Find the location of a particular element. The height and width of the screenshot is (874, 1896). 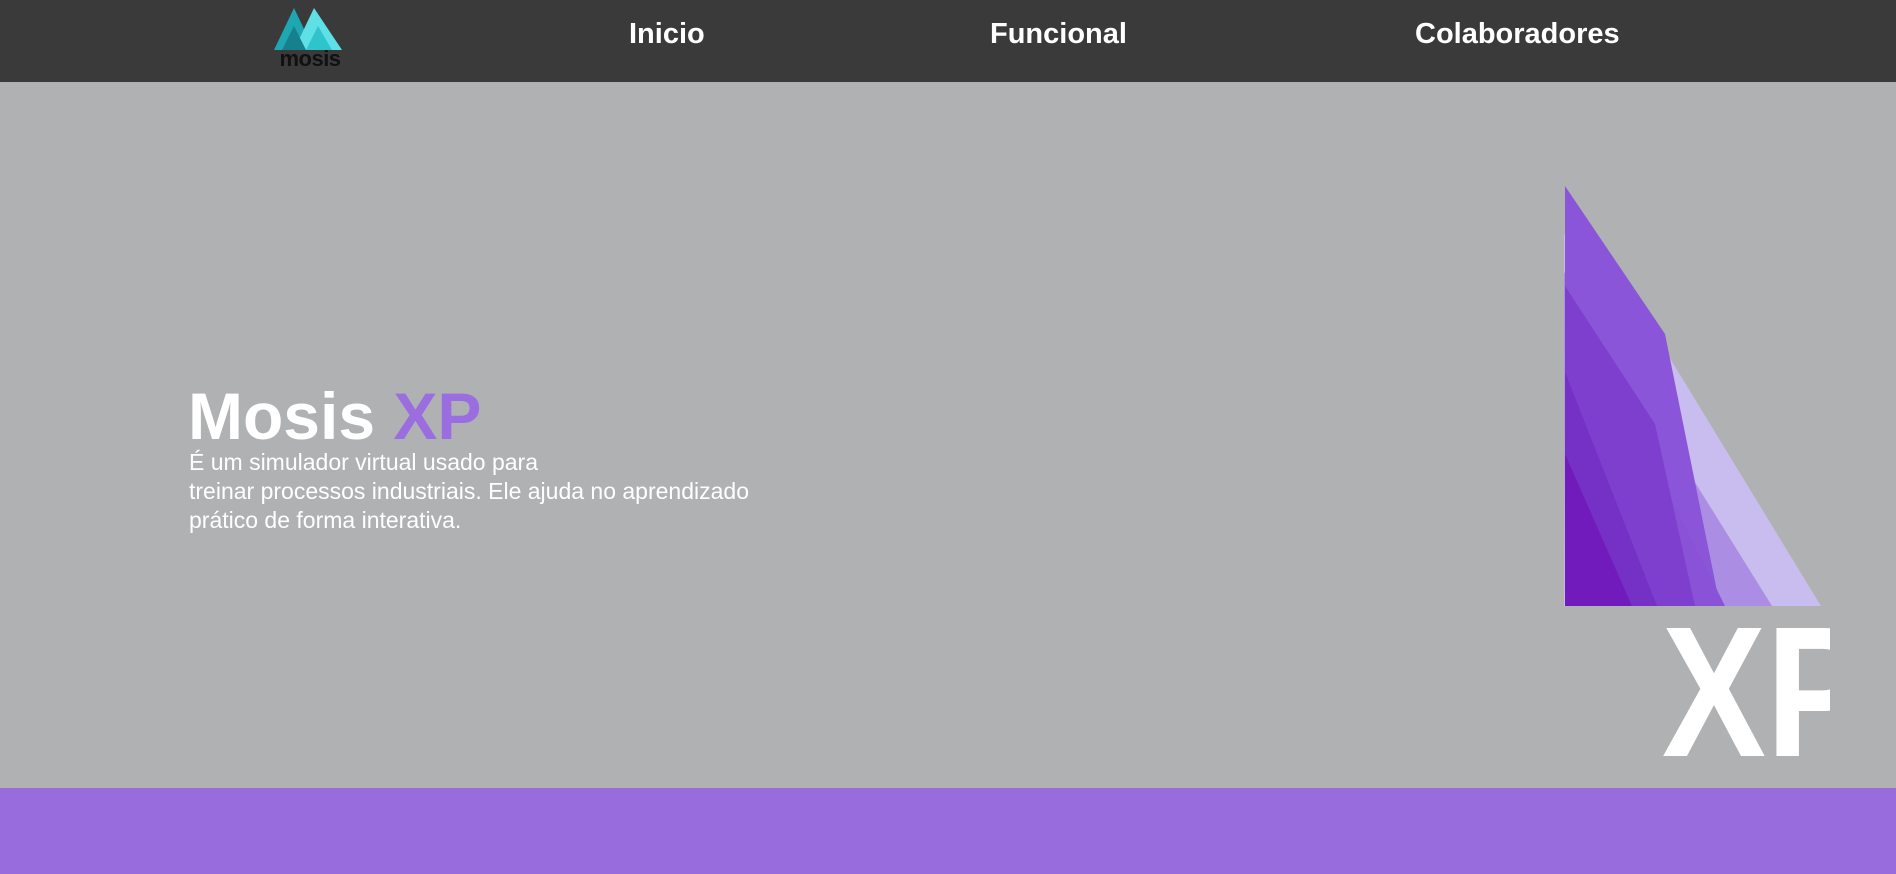

navbar: mosis Inicio Funcional Colaboradores is located at coordinates (948, 41).